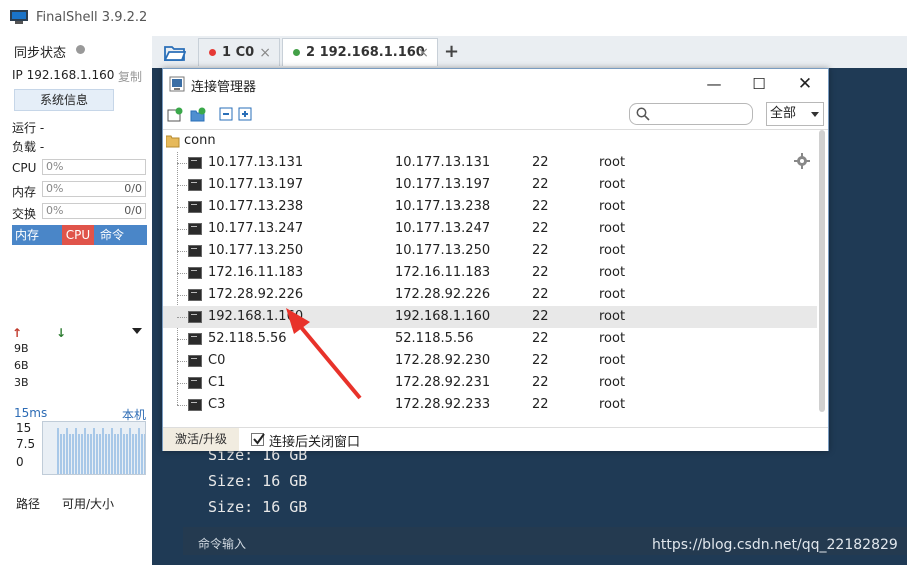 Image resolution: width=907 pixels, height=565 pixels. I want to click on connection-row: 10.177.13.250 10.177.13.250 22 root, so click(490, 251).